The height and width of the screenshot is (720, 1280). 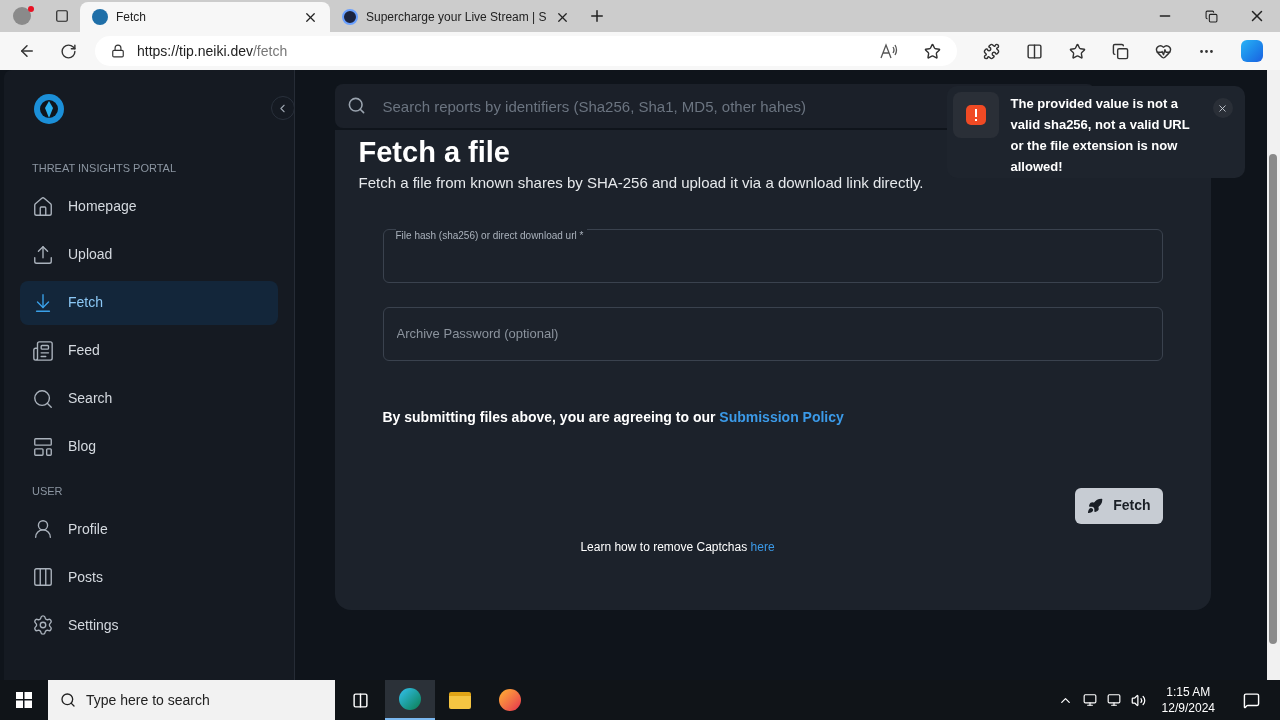 What do you see at coordinates (68, 51) in the screenshot?
I see `reload-icon` at bounding box center [68, 51].